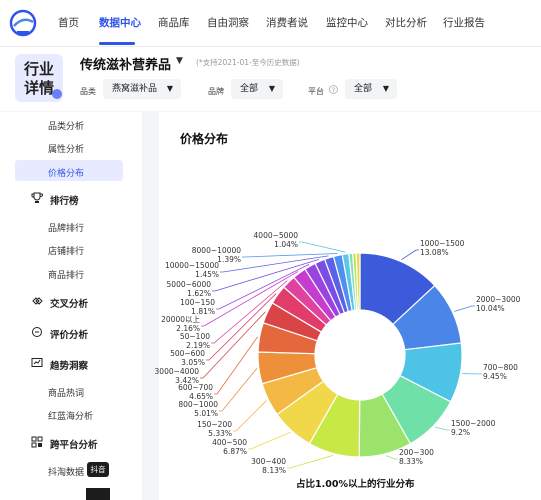 The height and width of the screenshot is (500, 541). Describe the element at coordinates (216, 250) in the screenshot. I see `slice-label: 8000~10000` at that location.